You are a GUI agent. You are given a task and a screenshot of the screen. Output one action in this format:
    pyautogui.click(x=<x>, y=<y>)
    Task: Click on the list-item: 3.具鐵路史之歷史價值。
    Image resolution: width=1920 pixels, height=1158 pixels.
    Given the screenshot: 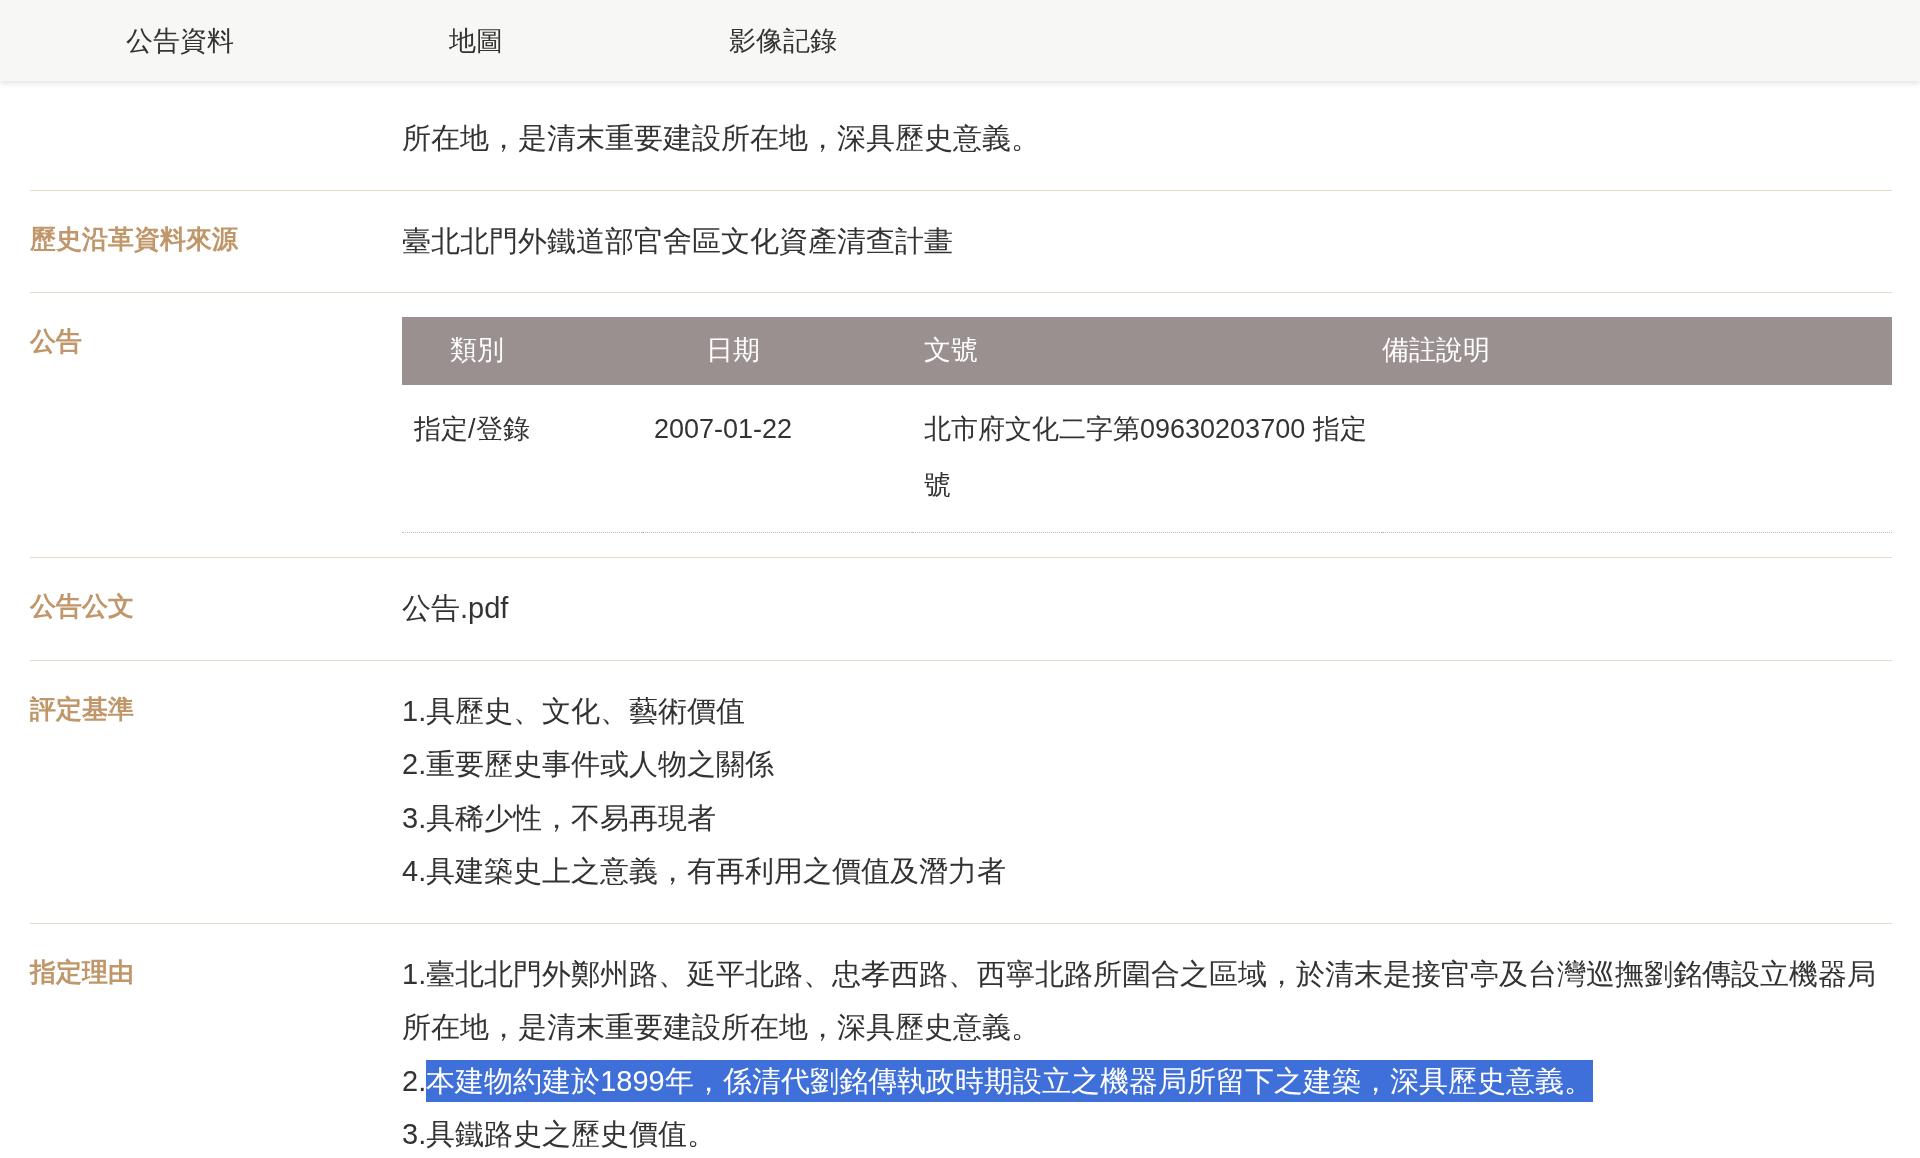 What is the action you would take?
    pyautogui.click(x=560, y=1134)
    